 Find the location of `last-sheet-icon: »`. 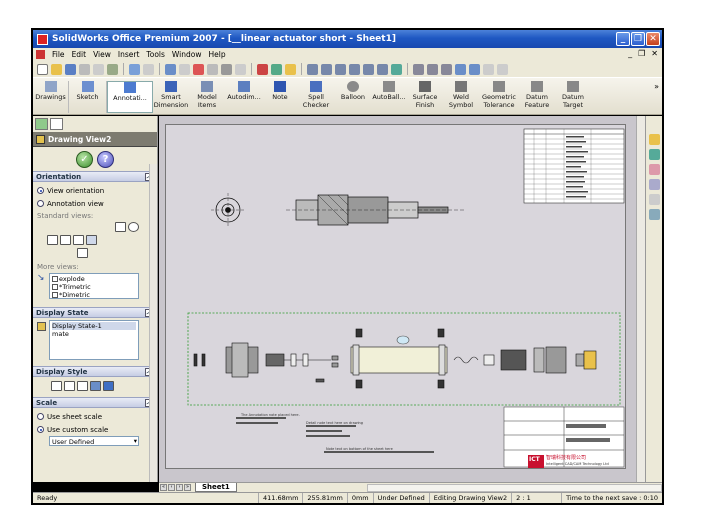

last-sheet-icon: » is located at coordinates (187, 487).